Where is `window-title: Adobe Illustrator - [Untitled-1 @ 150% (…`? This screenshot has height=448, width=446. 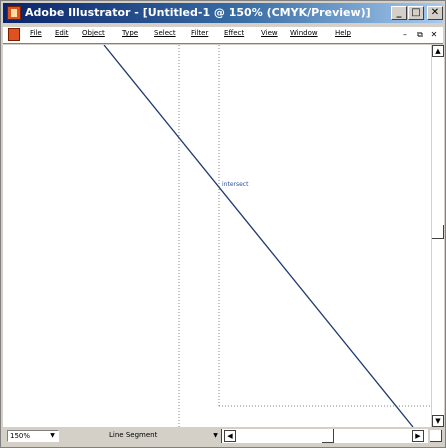
window-title: Adobe Illustrator - [Untitled-1 @ 150% (… is located at coordinates (198, 12).